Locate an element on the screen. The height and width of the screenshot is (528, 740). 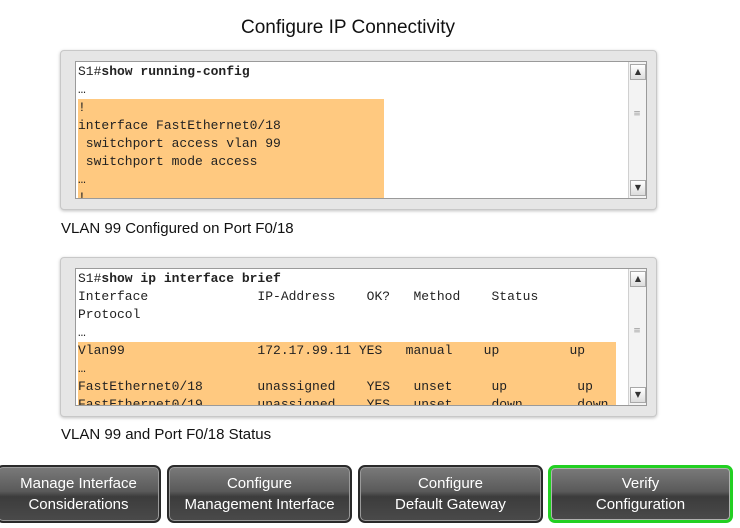
nav-button-label: Manage Interface is located at coordinates (78, 483).